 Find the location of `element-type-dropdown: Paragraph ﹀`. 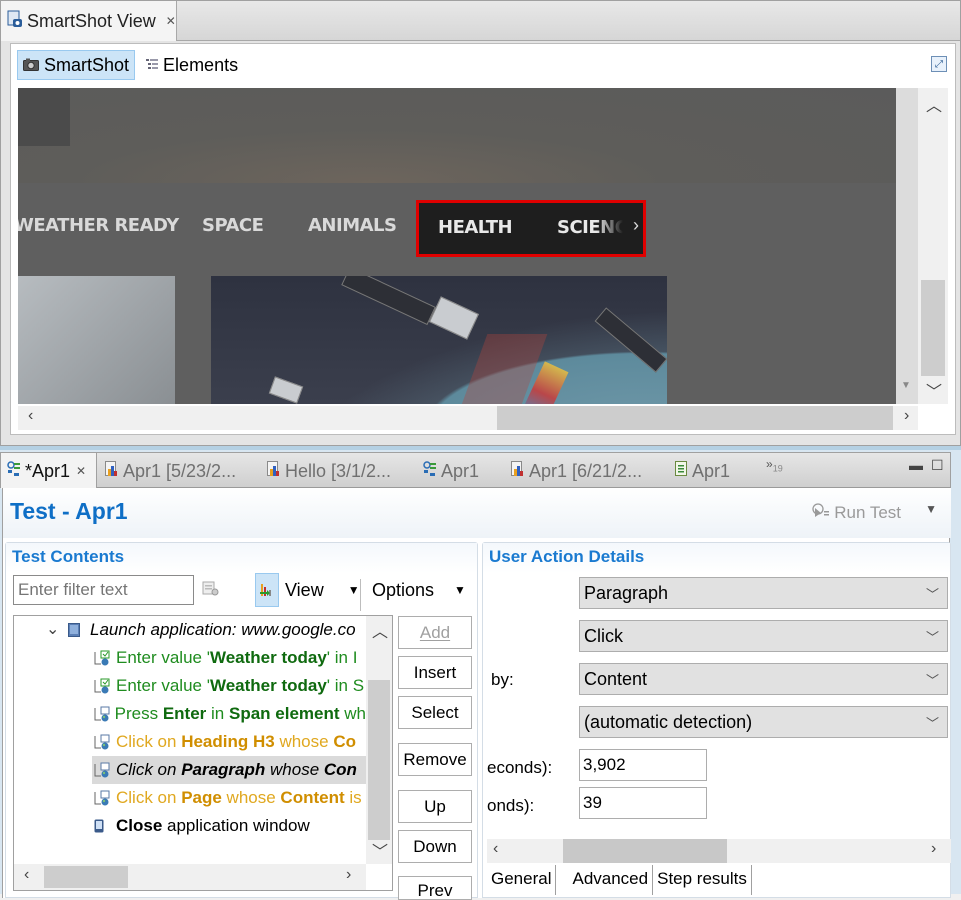

element-type-dropdown: Paragraph ﹀ is located at coordinates (763, 593).